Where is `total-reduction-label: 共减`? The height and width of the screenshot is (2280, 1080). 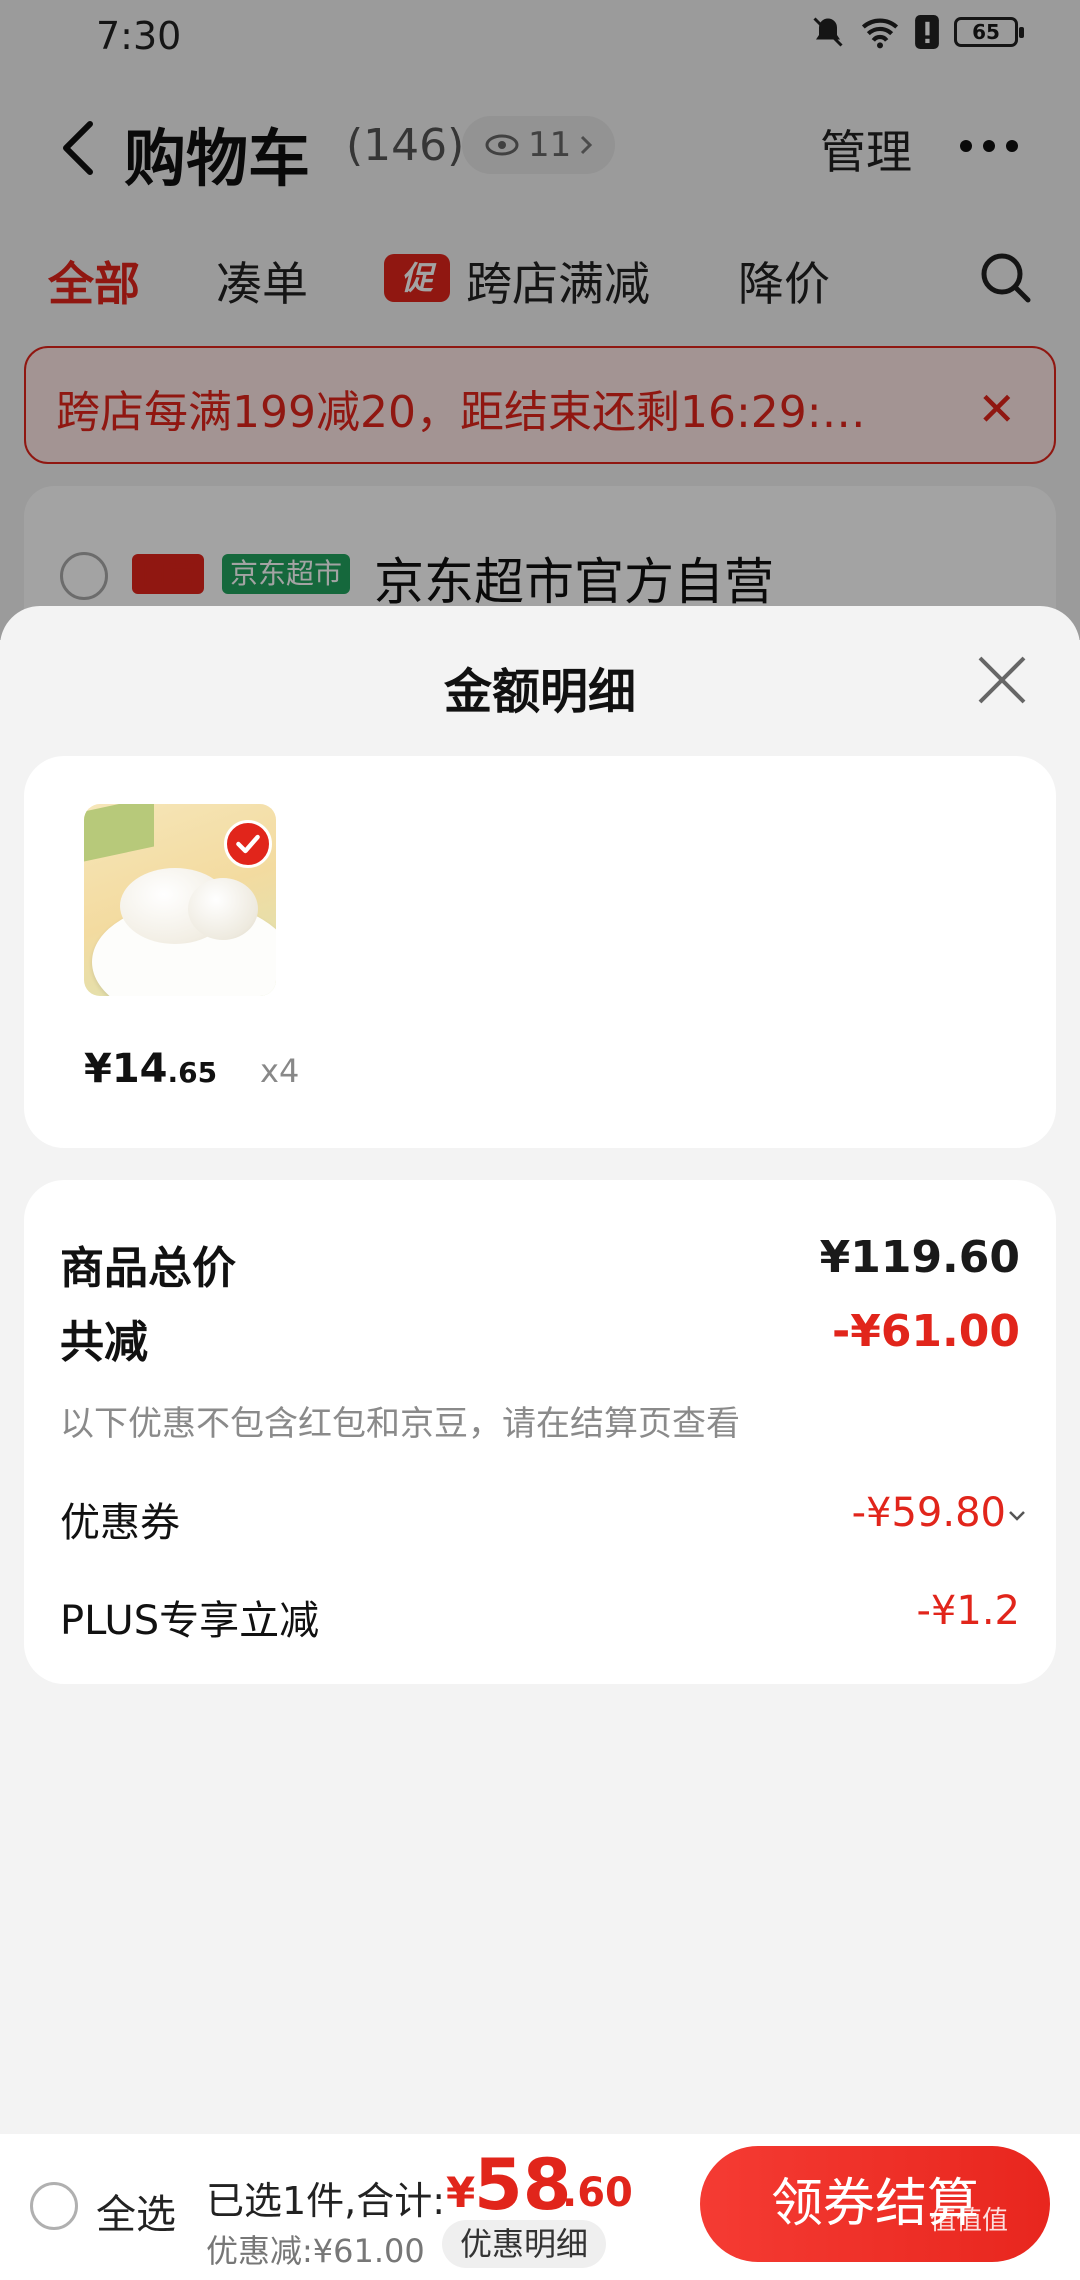
total-reduction-label: 共减 is located at coordinates (104, 1342).